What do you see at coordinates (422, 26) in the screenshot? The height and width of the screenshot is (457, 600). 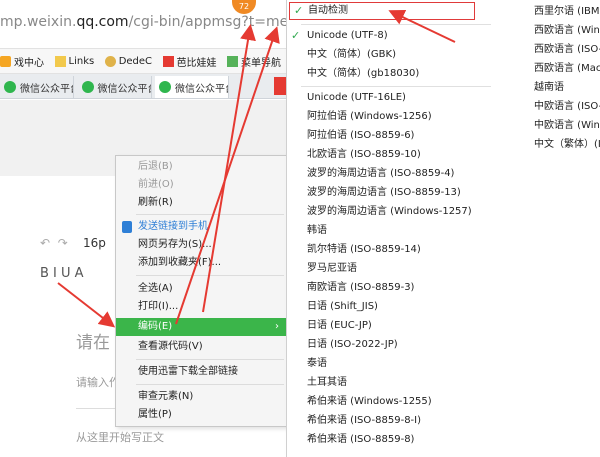 I see `arrow-from-right` at bounding box center [422, 26].